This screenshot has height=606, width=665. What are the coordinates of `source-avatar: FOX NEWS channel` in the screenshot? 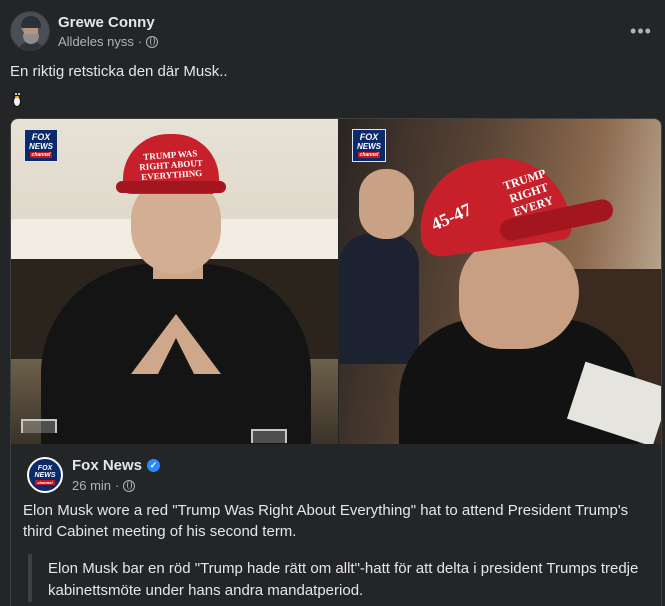 It's located at (45, 475).